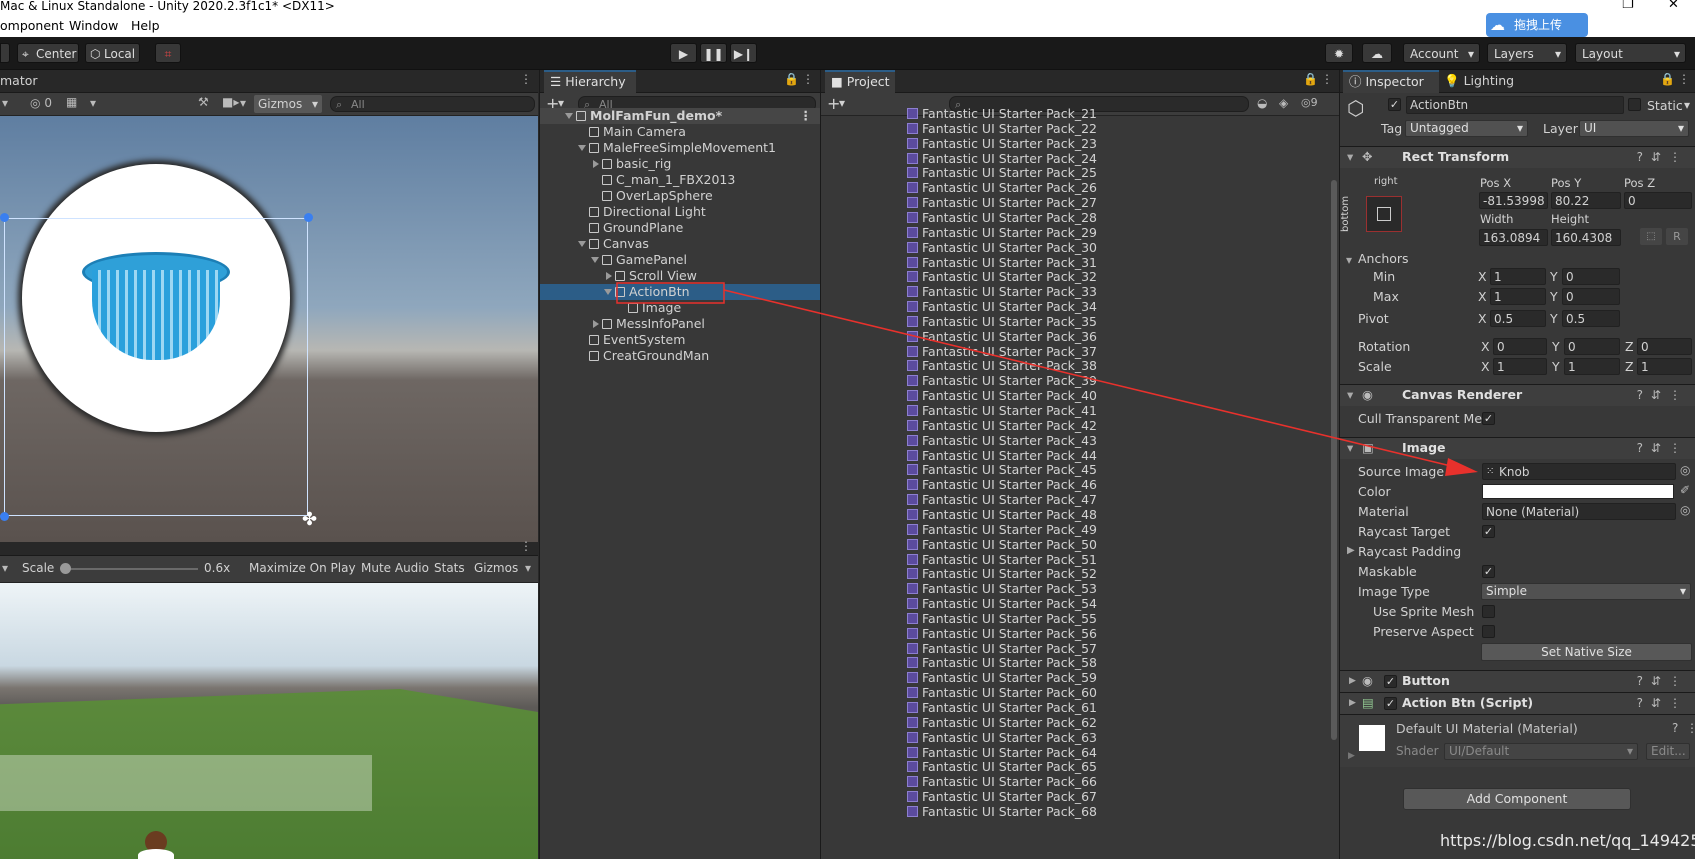 The width and height of the screenshot is (1695, 859). What do you see at coordinates (1591, 318) in the screenshot?
I see `pivot-y-field: 0.5` at bounding box center [1591, 318].